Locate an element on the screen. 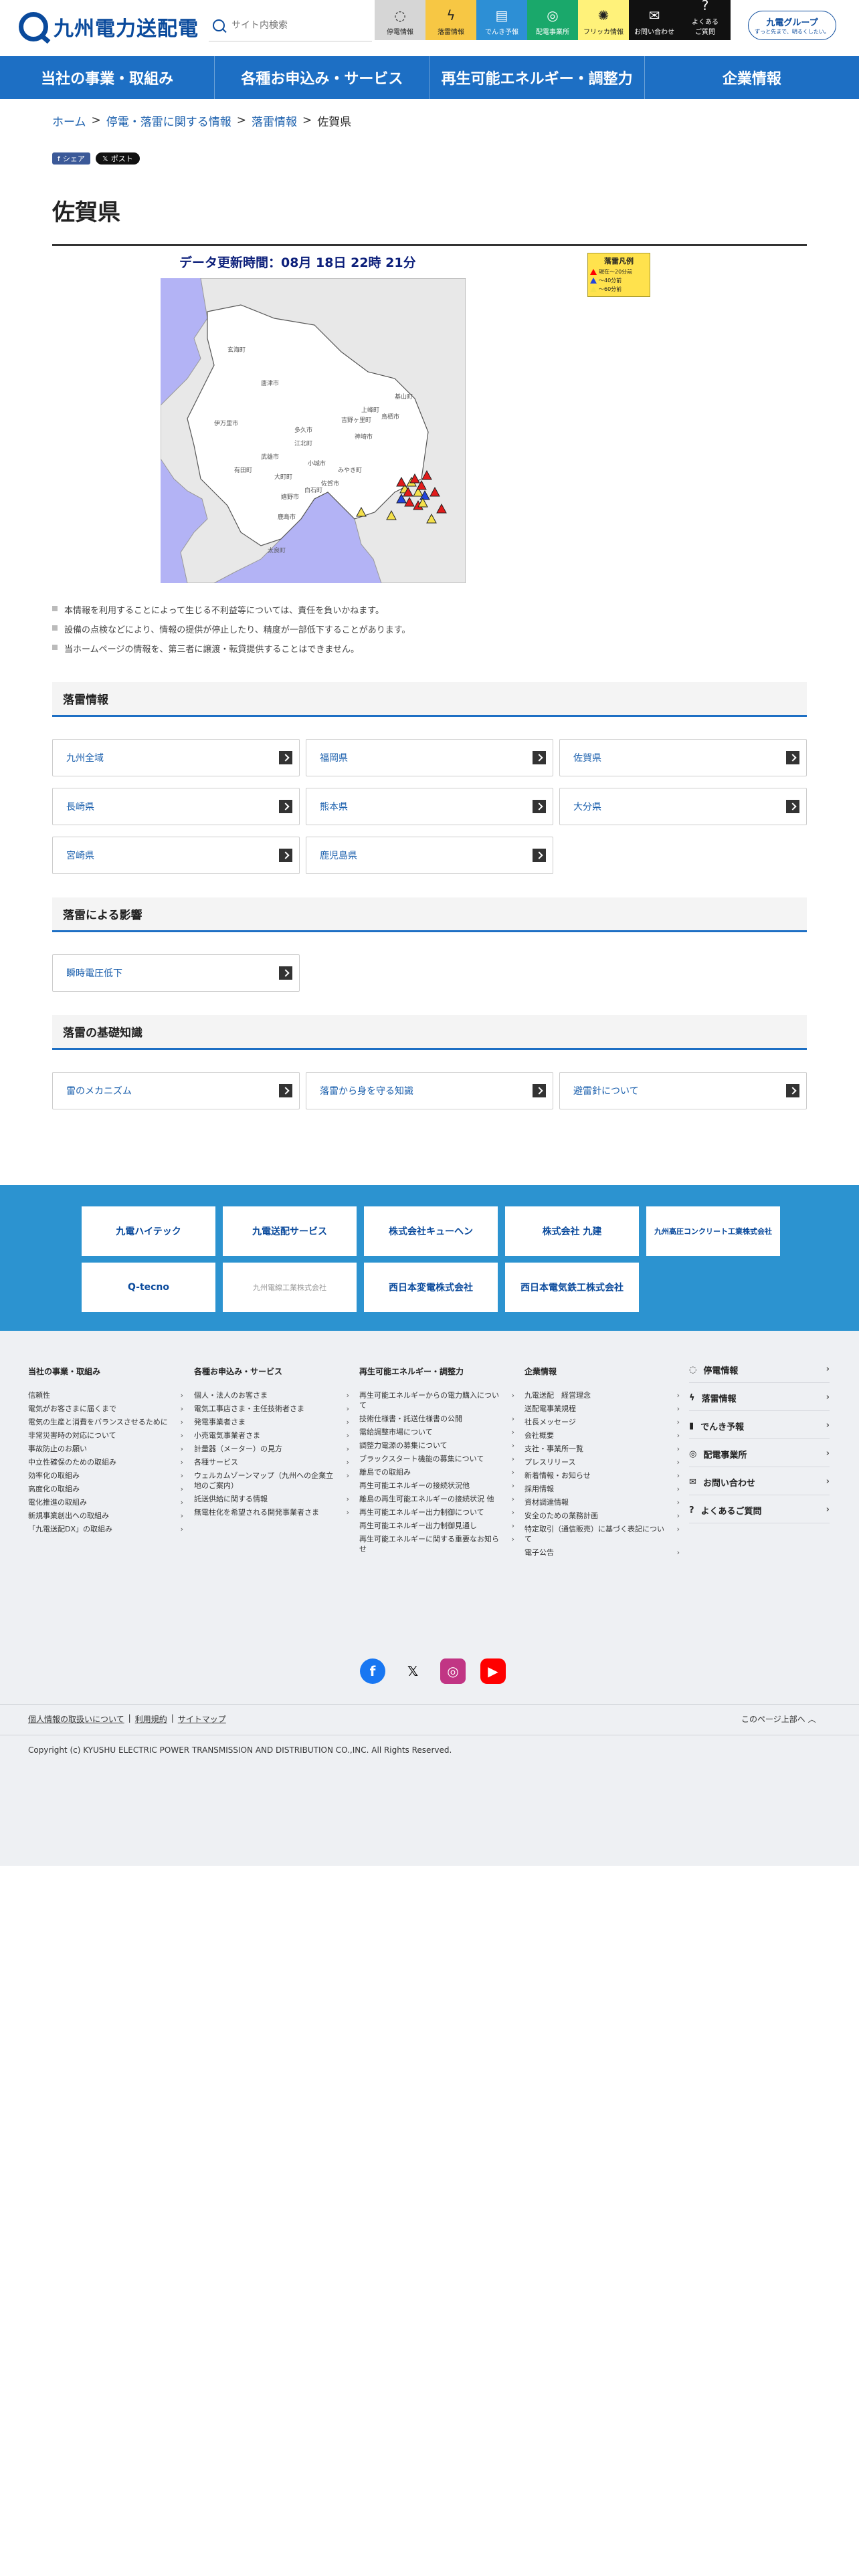 The height and width of the screenshot is (2576, 859). footer-link: 電子公告 is located at coordinates (603, 1553).